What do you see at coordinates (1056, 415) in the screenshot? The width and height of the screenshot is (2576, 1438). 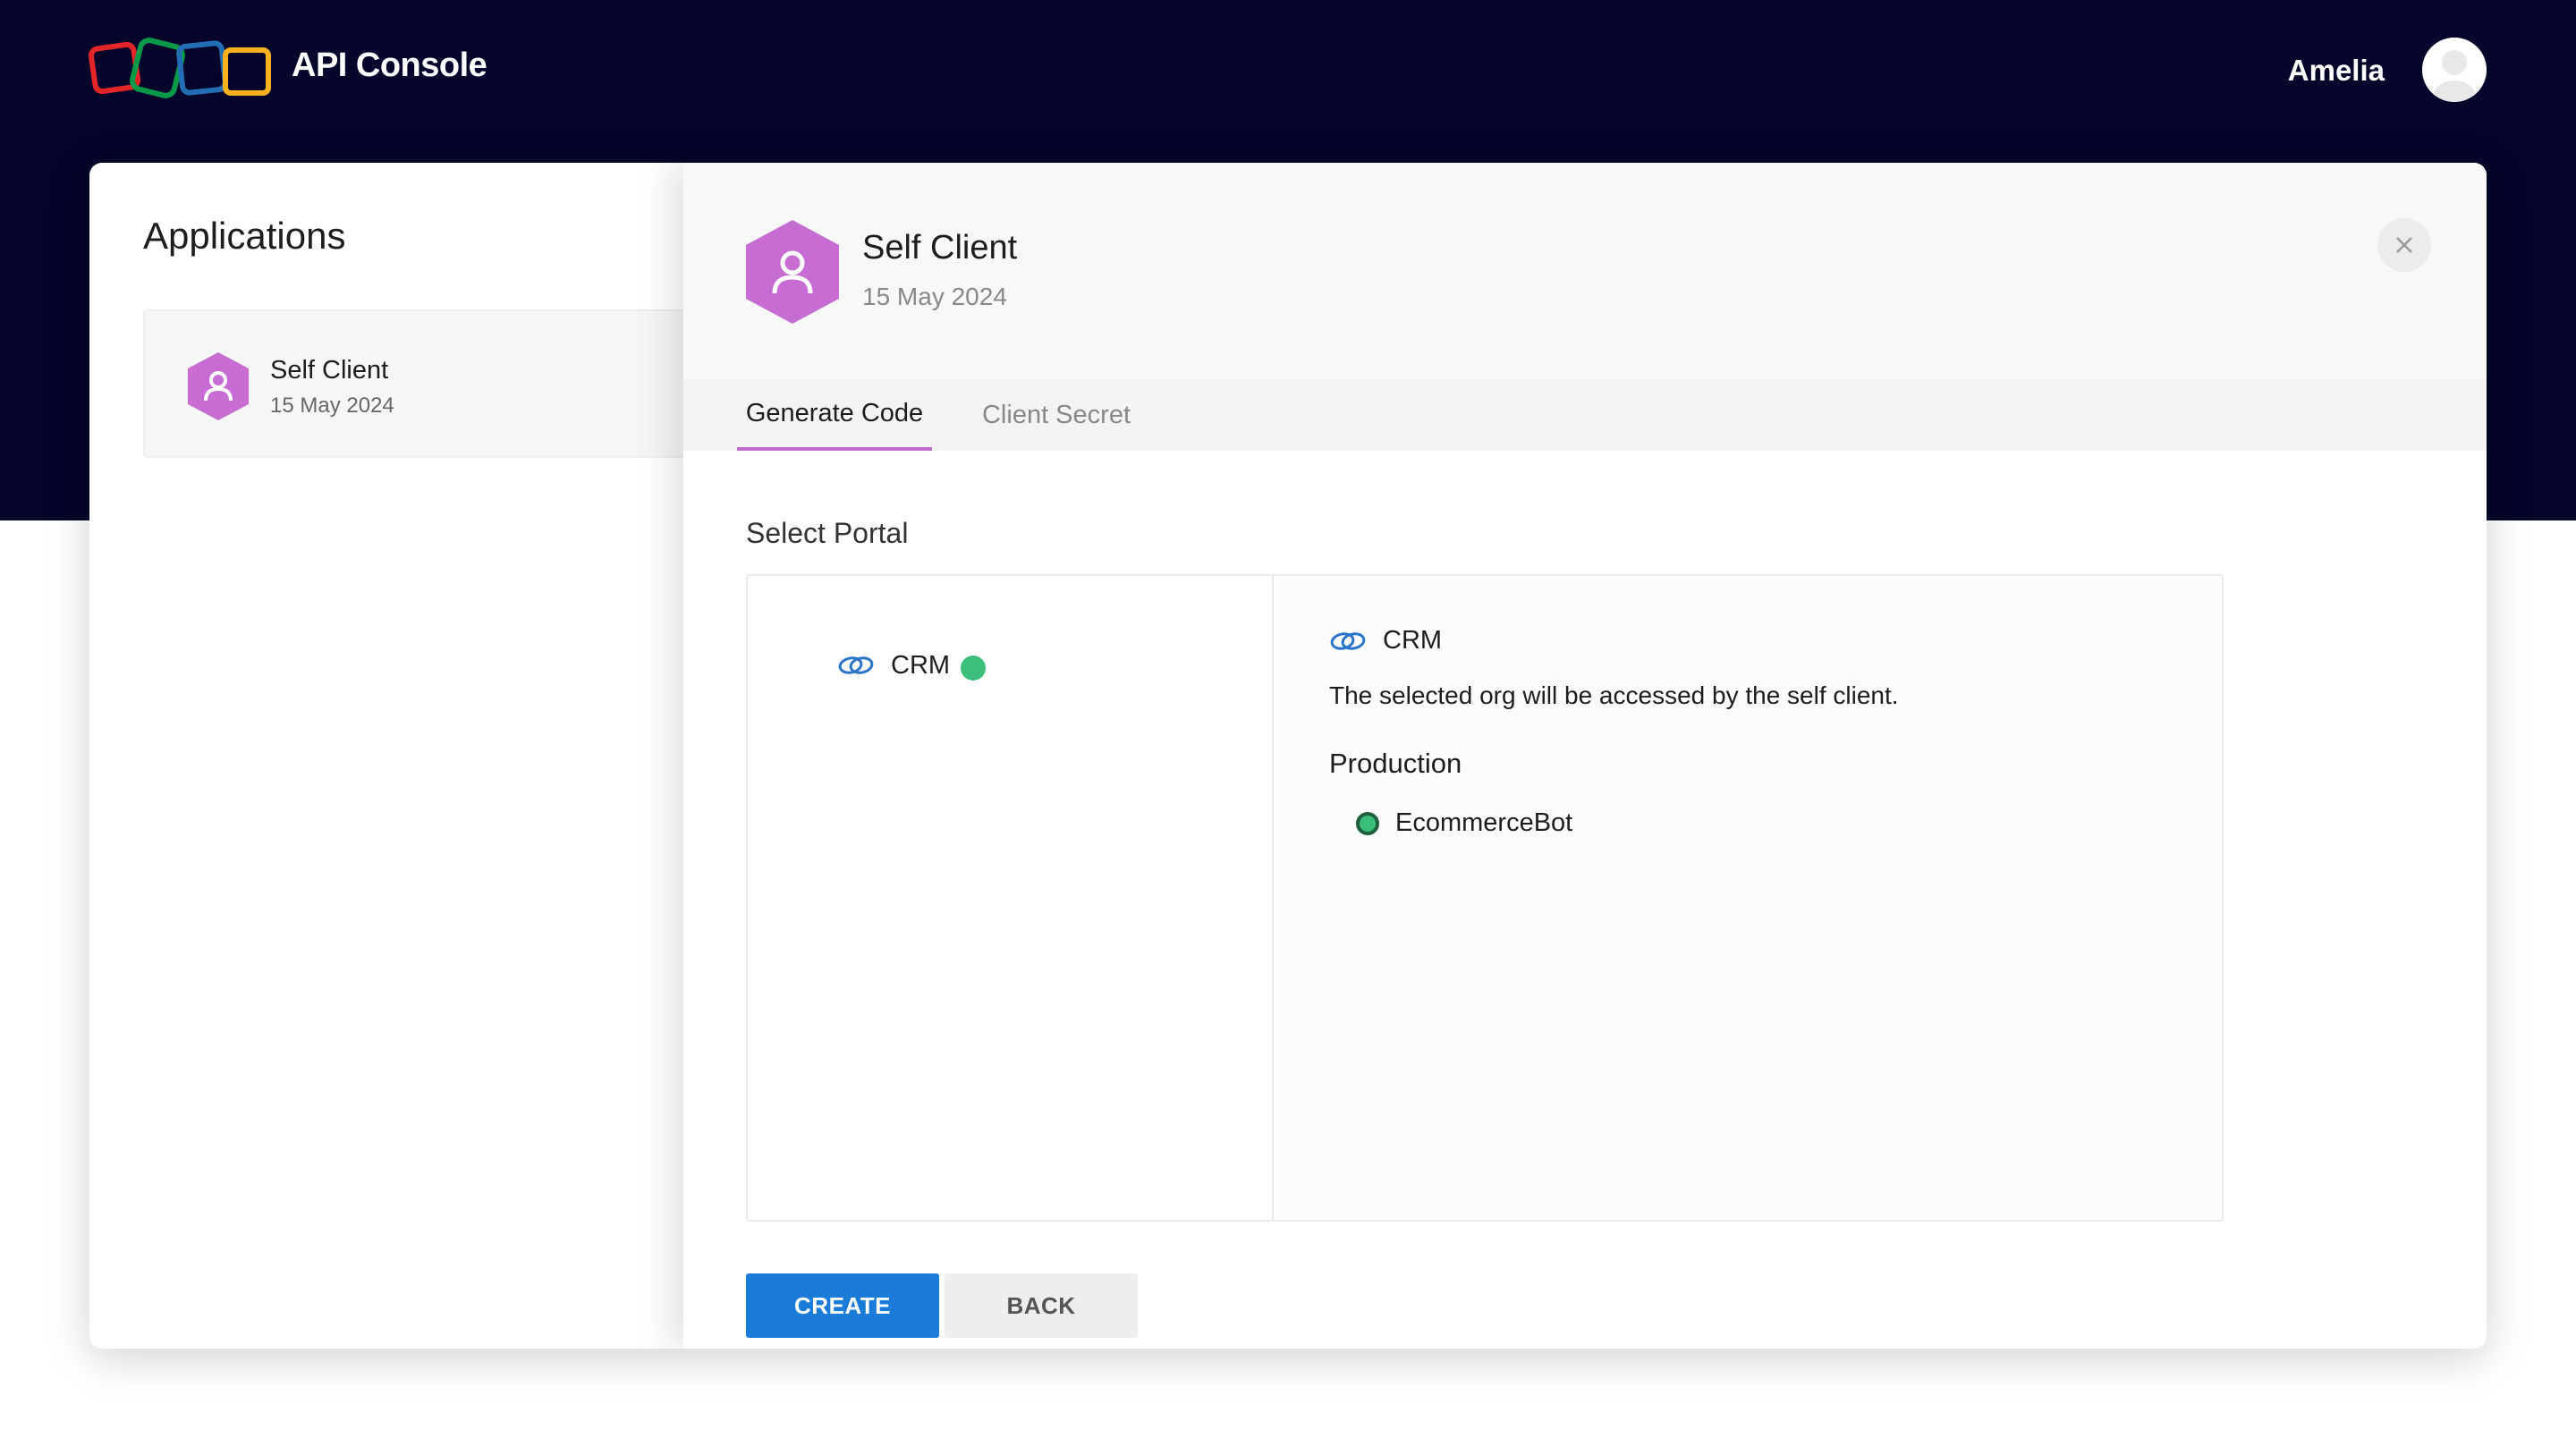 I see `tab-client-secret: Client Secret` at bounding box center [1056, 415].